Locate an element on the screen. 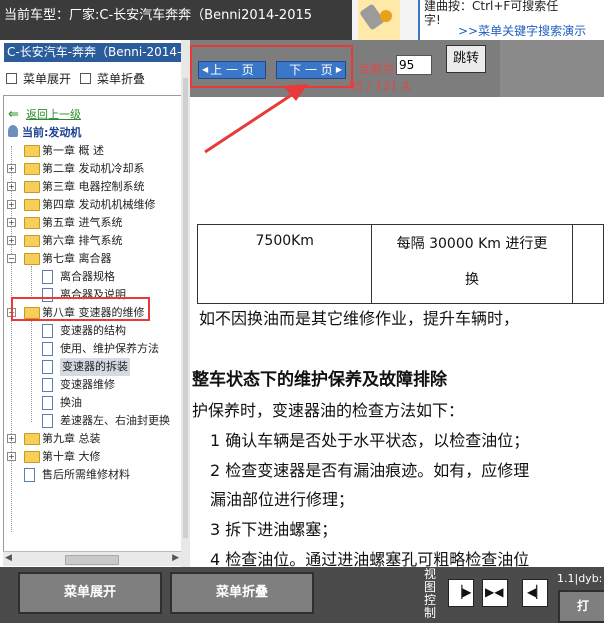  view-right-panel-button: ▕▶ is located at coordinates (461, 593).